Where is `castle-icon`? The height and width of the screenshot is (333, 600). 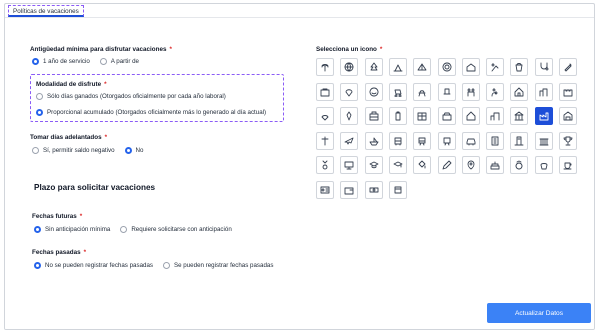
castle-icon is located at coordinates (568, 92).